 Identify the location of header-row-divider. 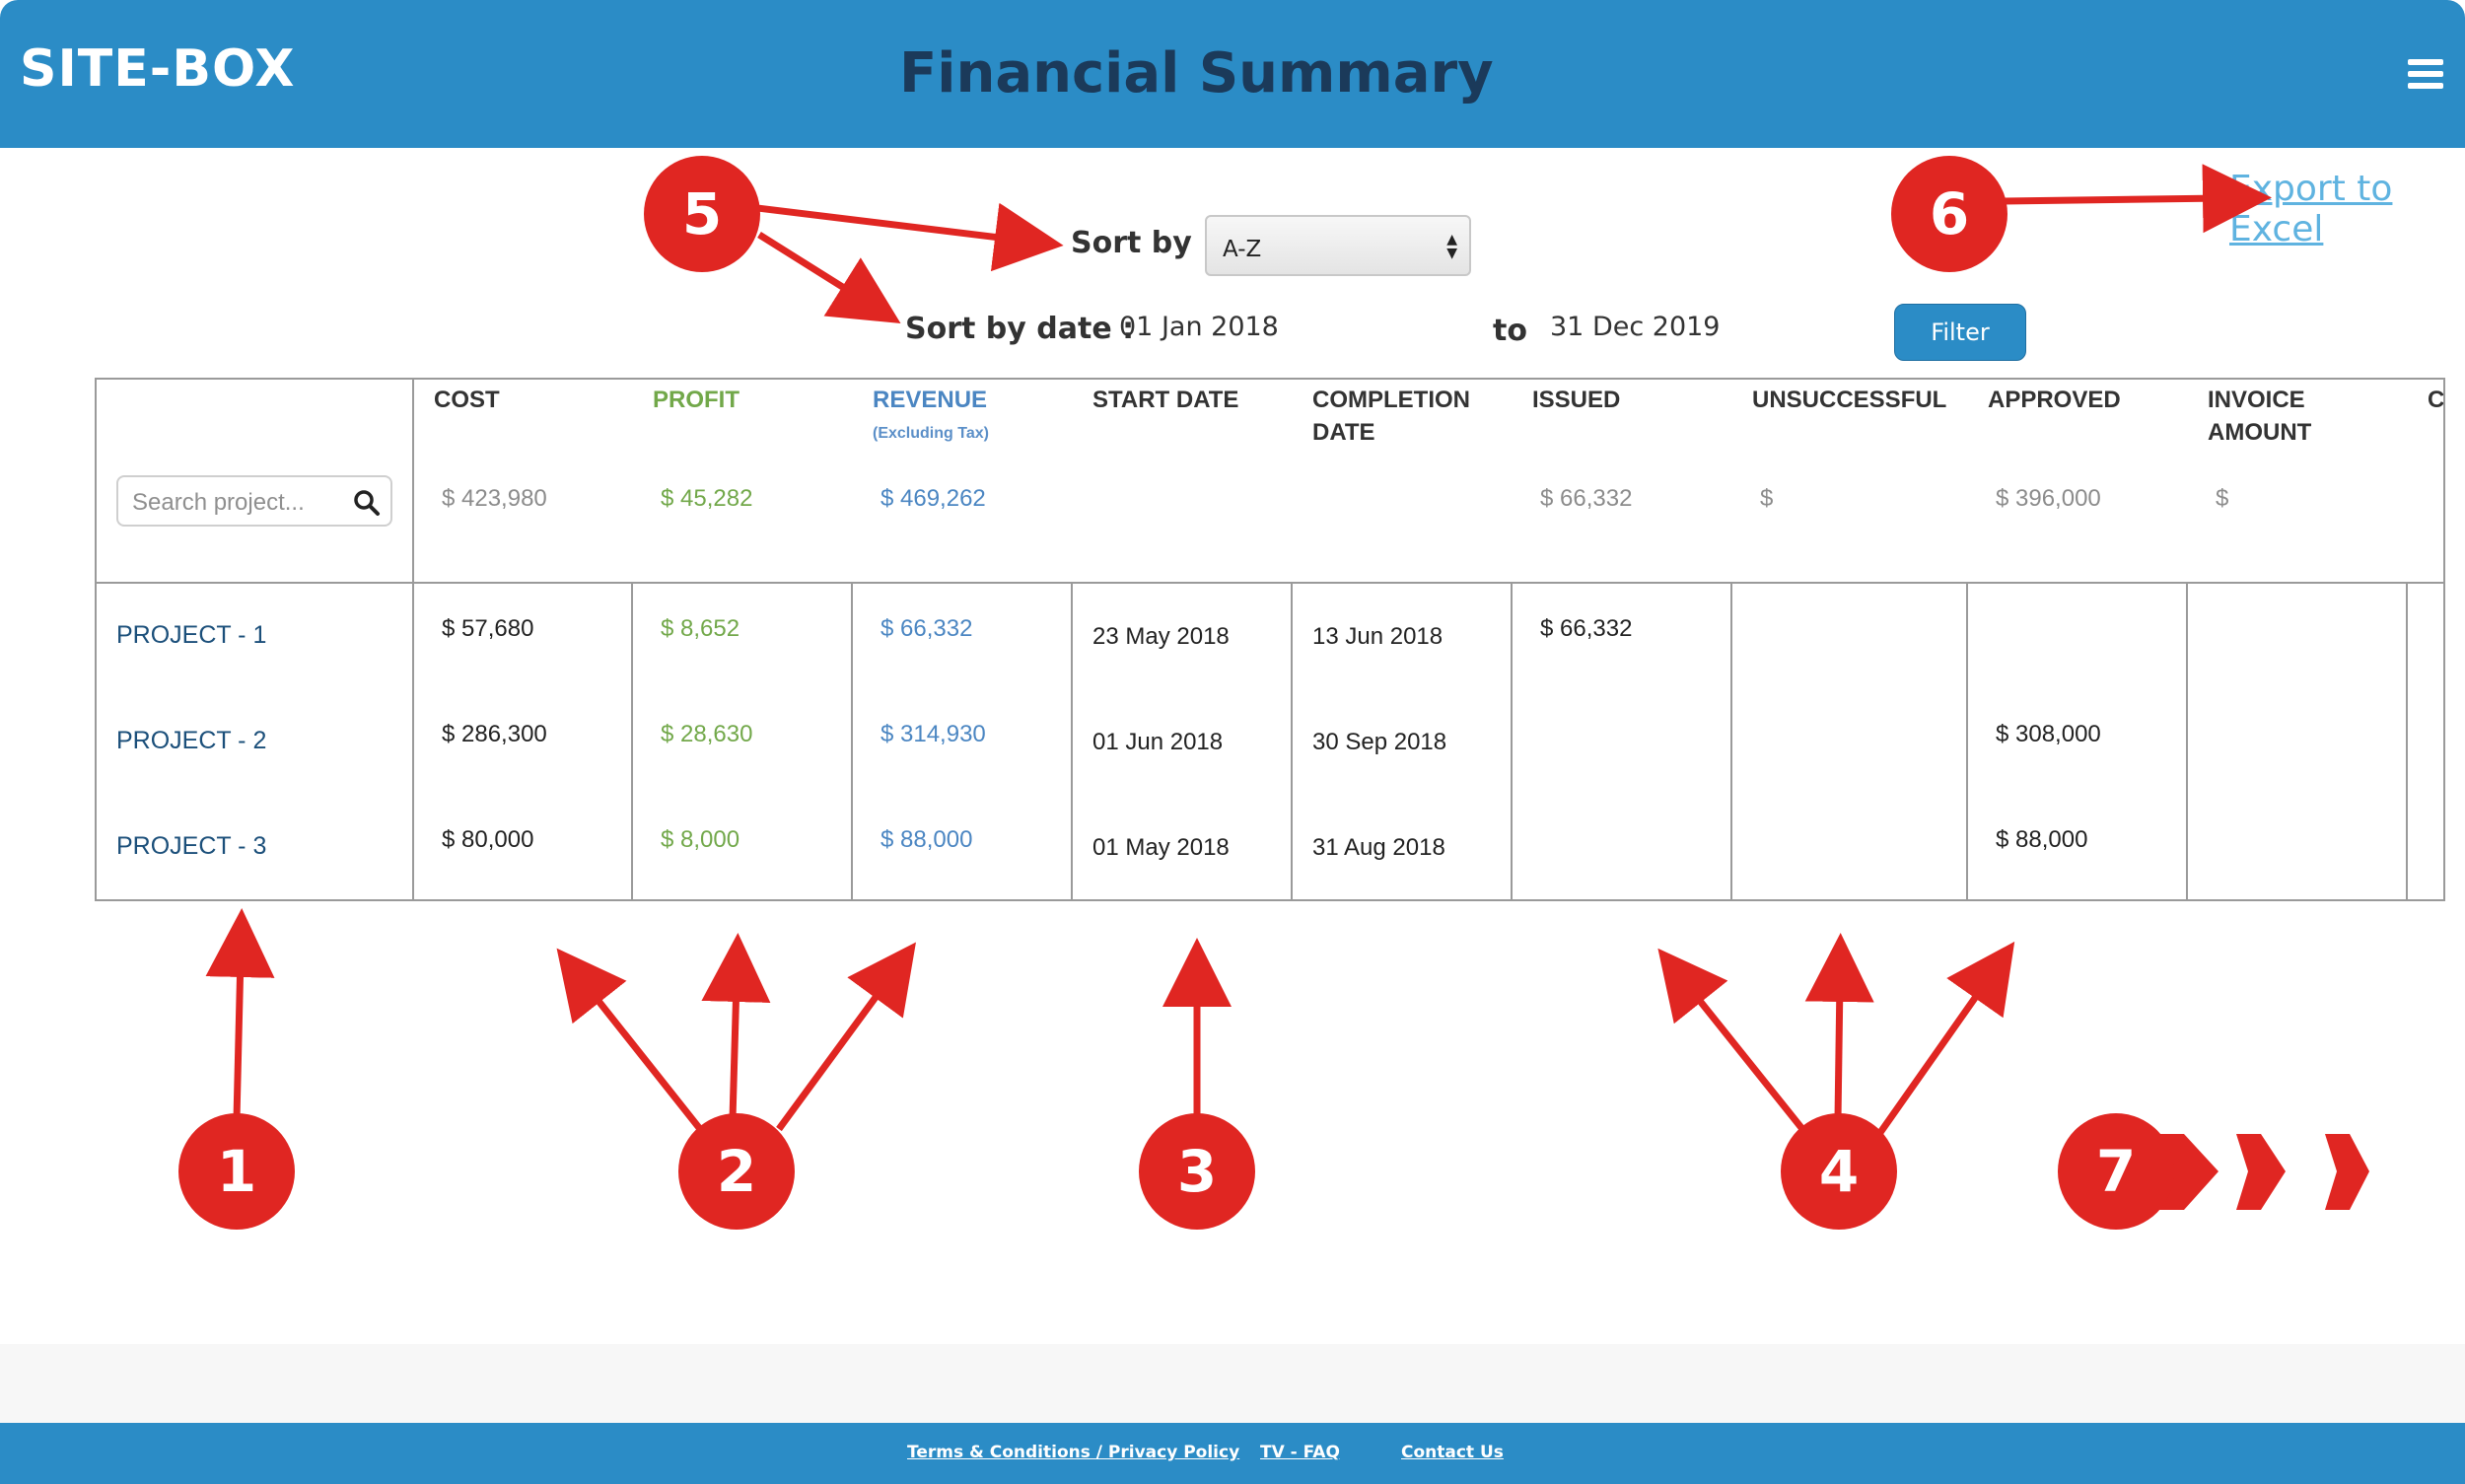
(1270, 583).